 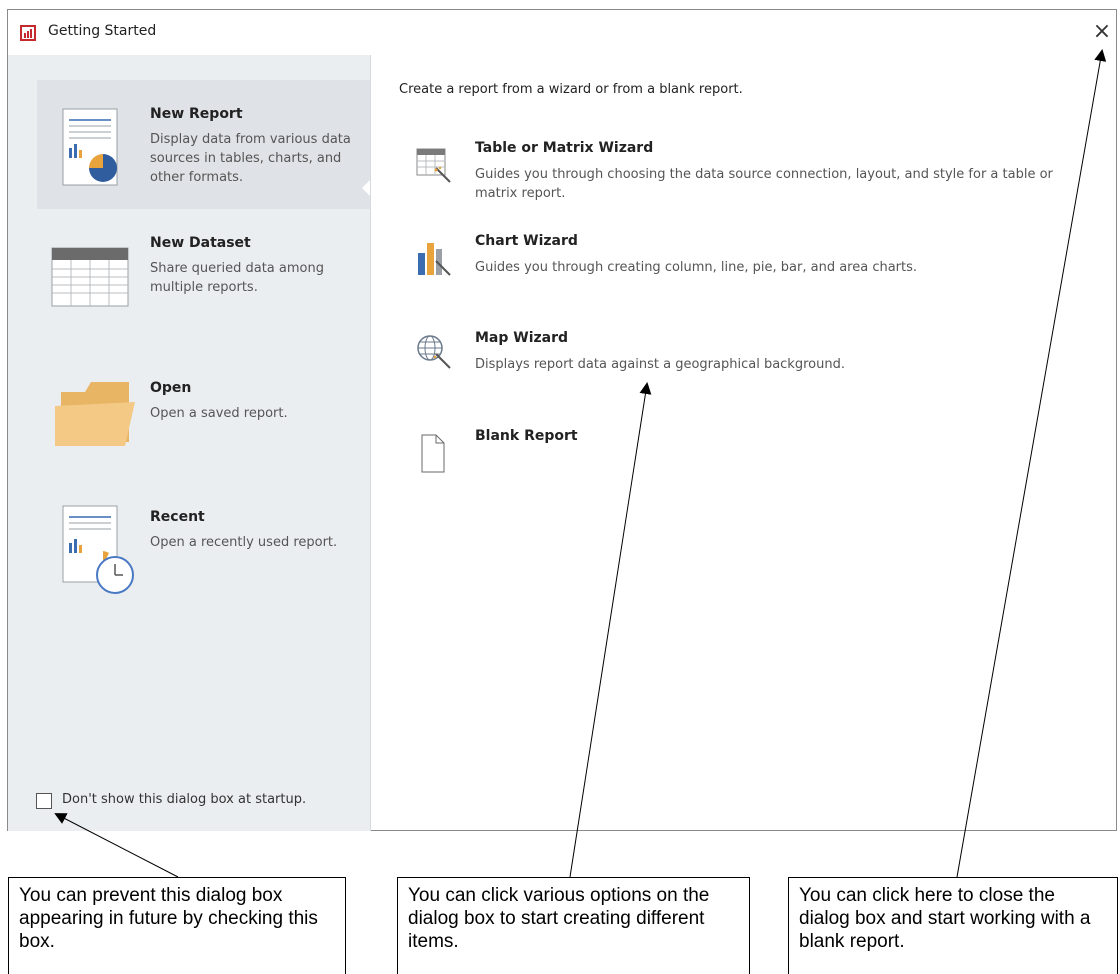 What do you see at coordinates (366, 188) in the screenshot?
I see `selection-pointer` at bounding box center [366, 188].